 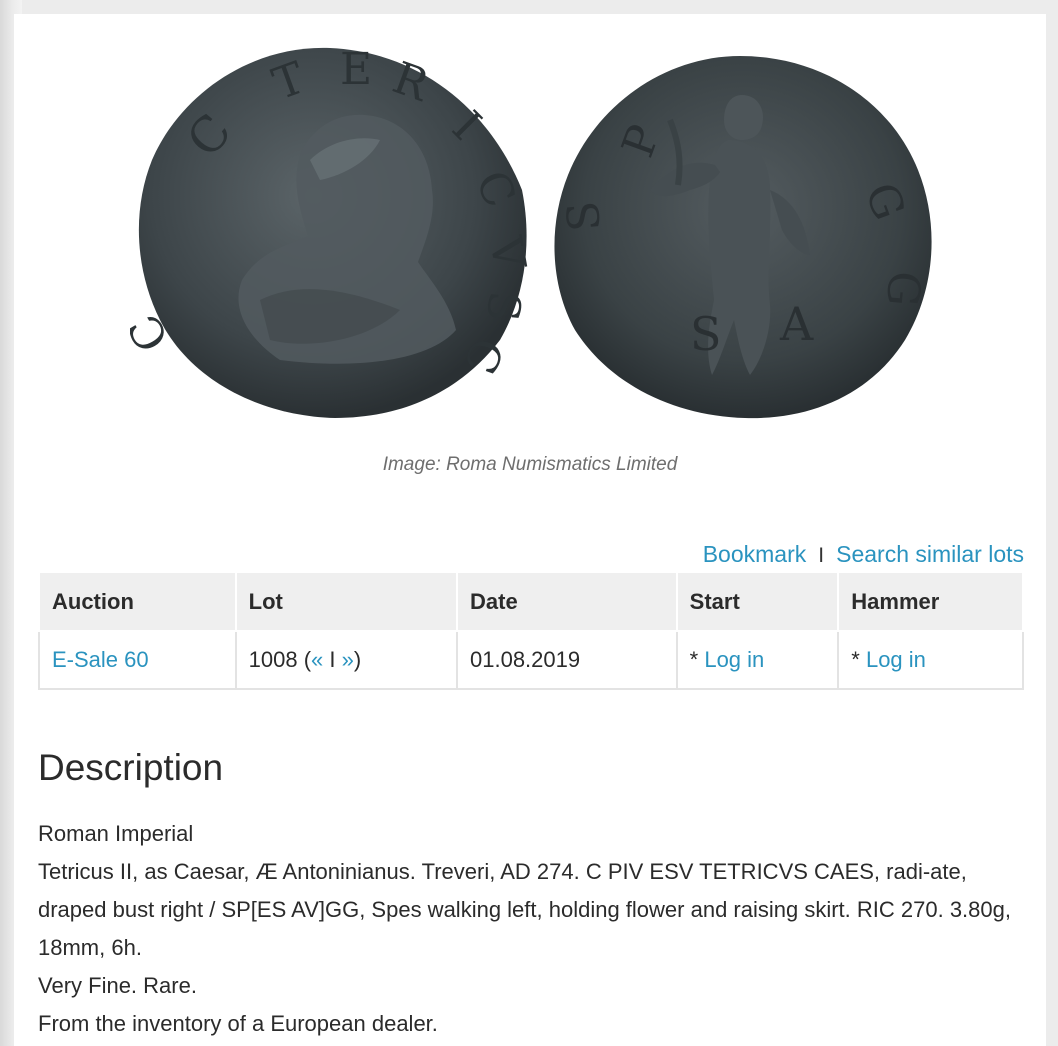 What do you see at coordinates (757, 601) in the screenshot?
I see `column-header-start: Start` at bounding box center [757, 601].